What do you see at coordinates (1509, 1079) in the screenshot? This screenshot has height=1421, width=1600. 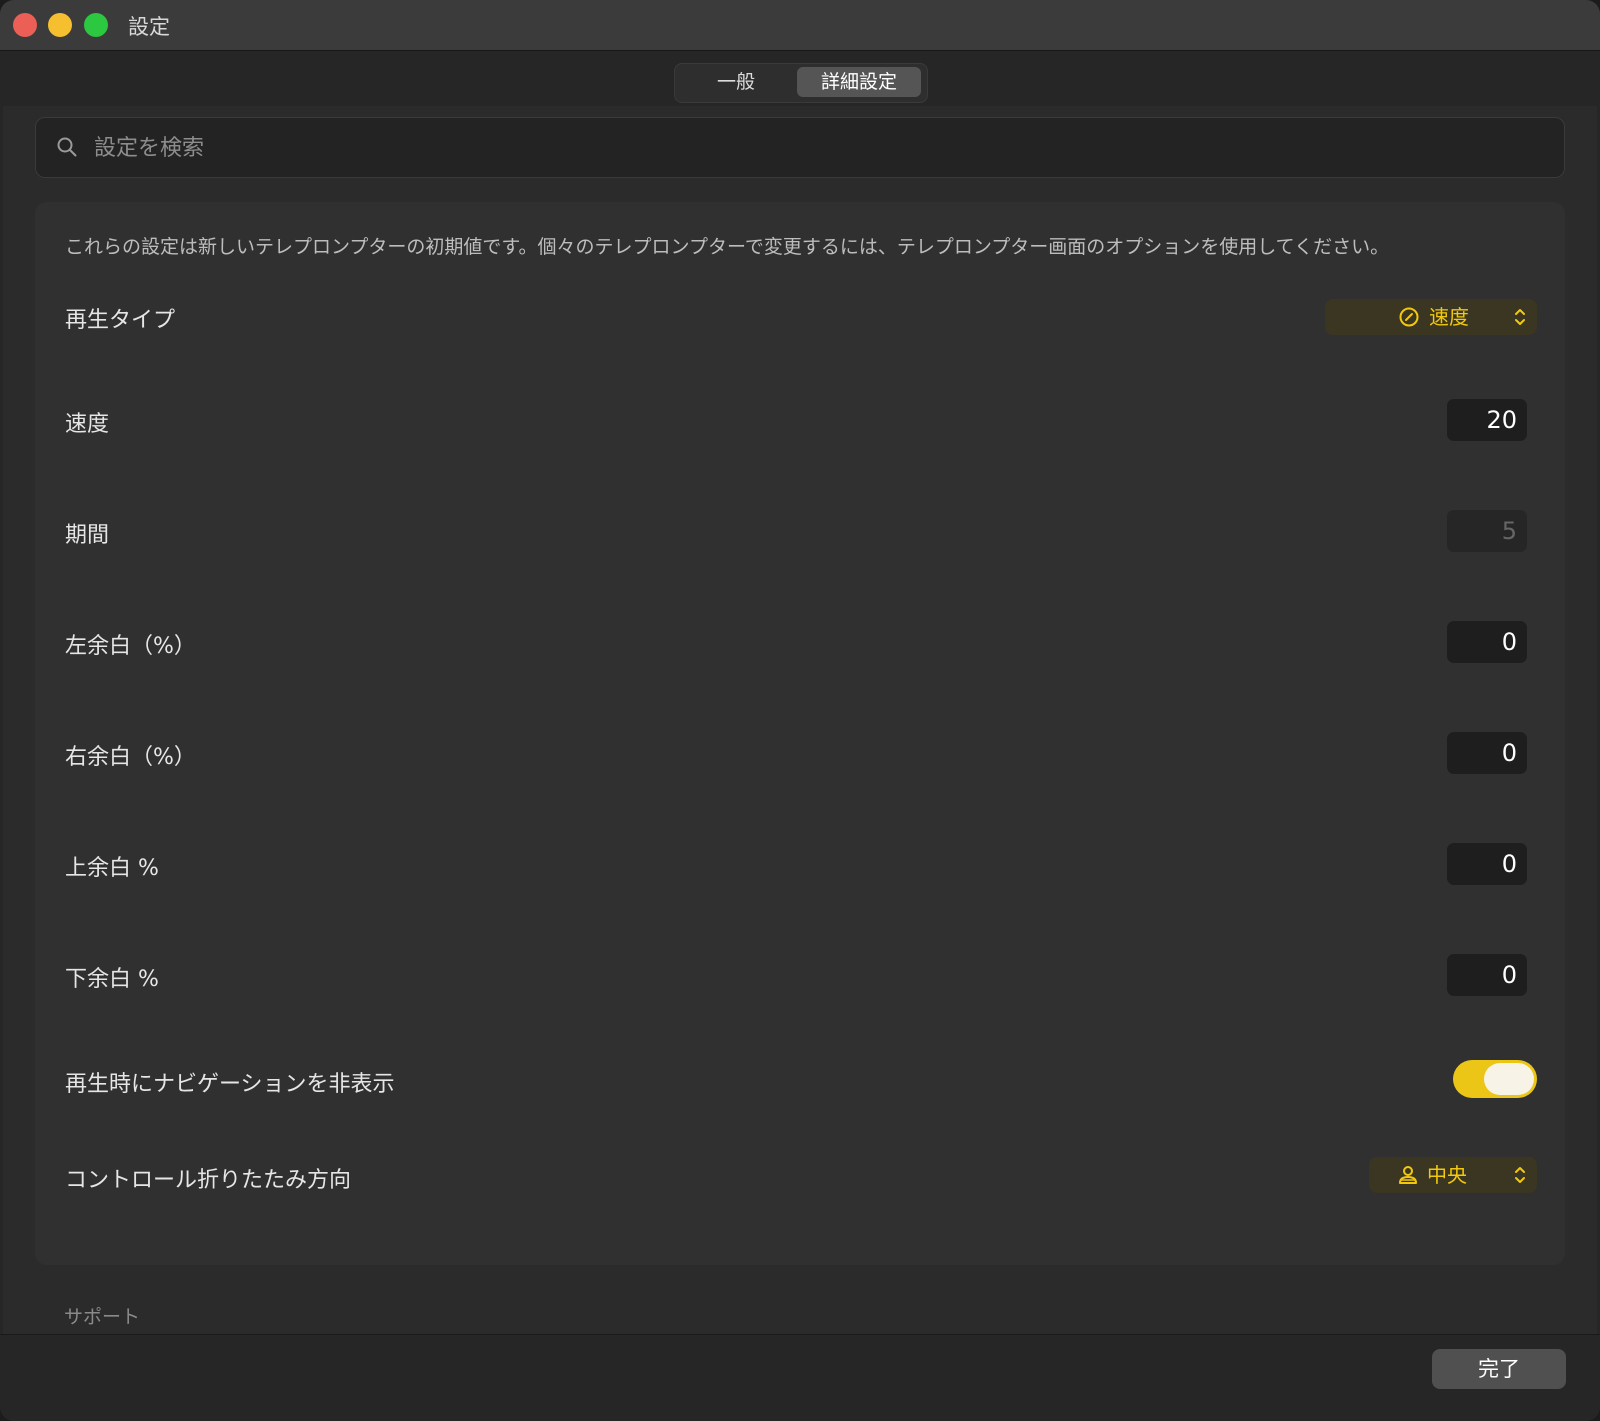 I see `toggle-knob` at bounding box center [1509, 1079].